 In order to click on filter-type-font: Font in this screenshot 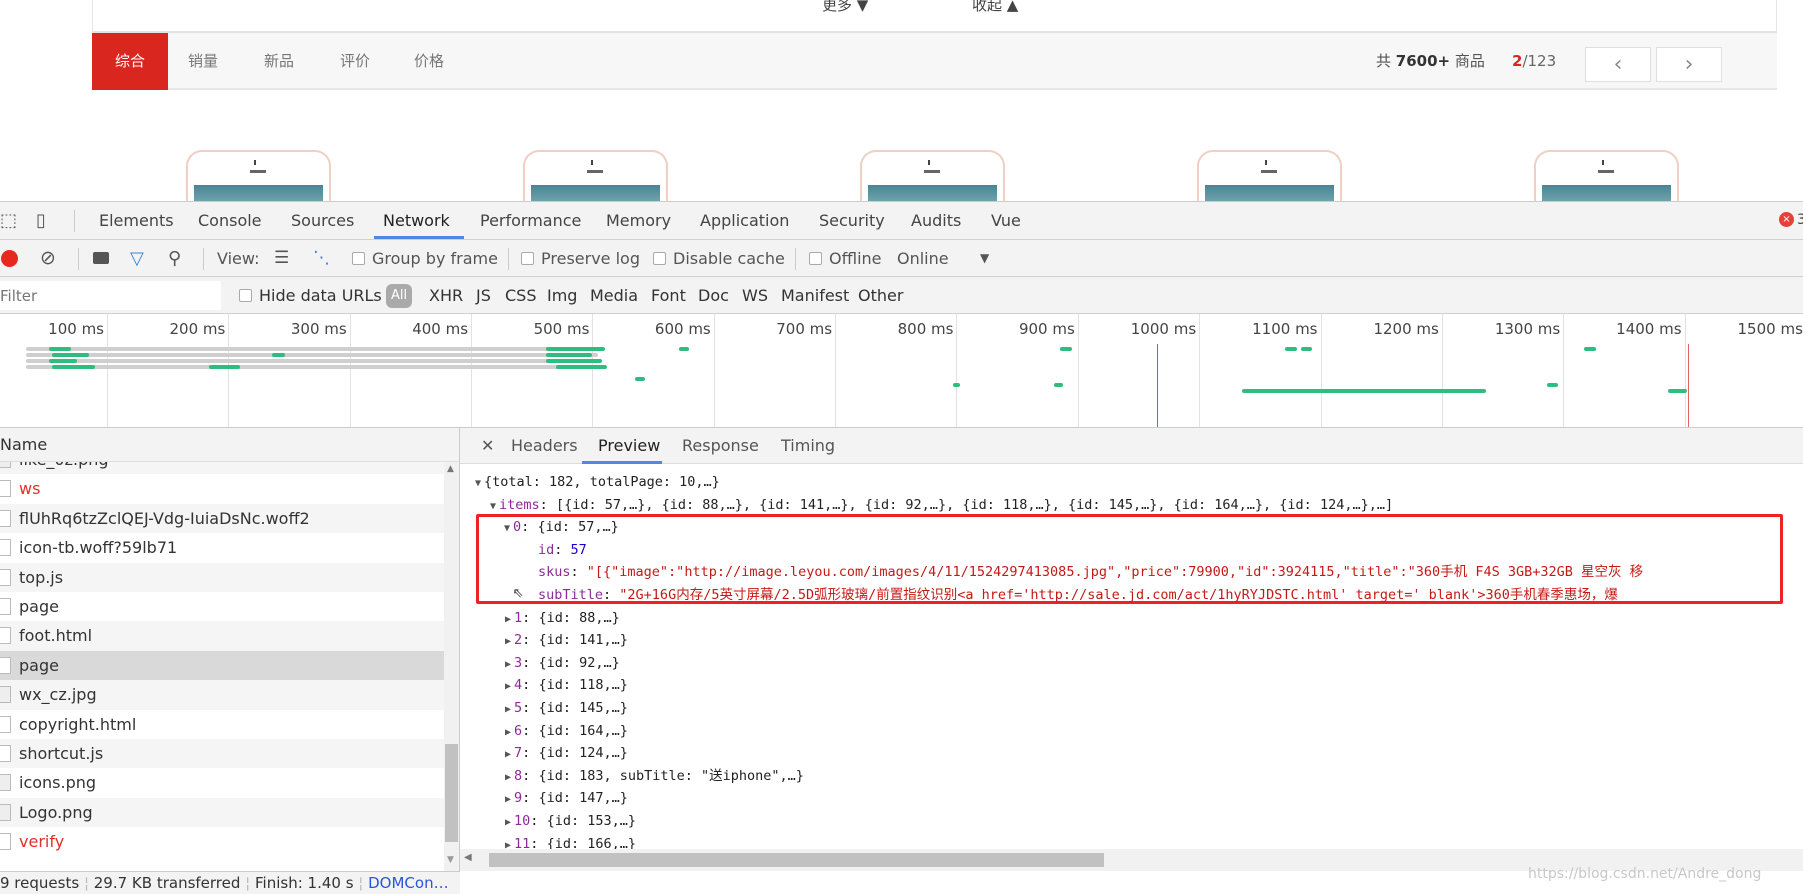, I will do `click(668, 295)`.